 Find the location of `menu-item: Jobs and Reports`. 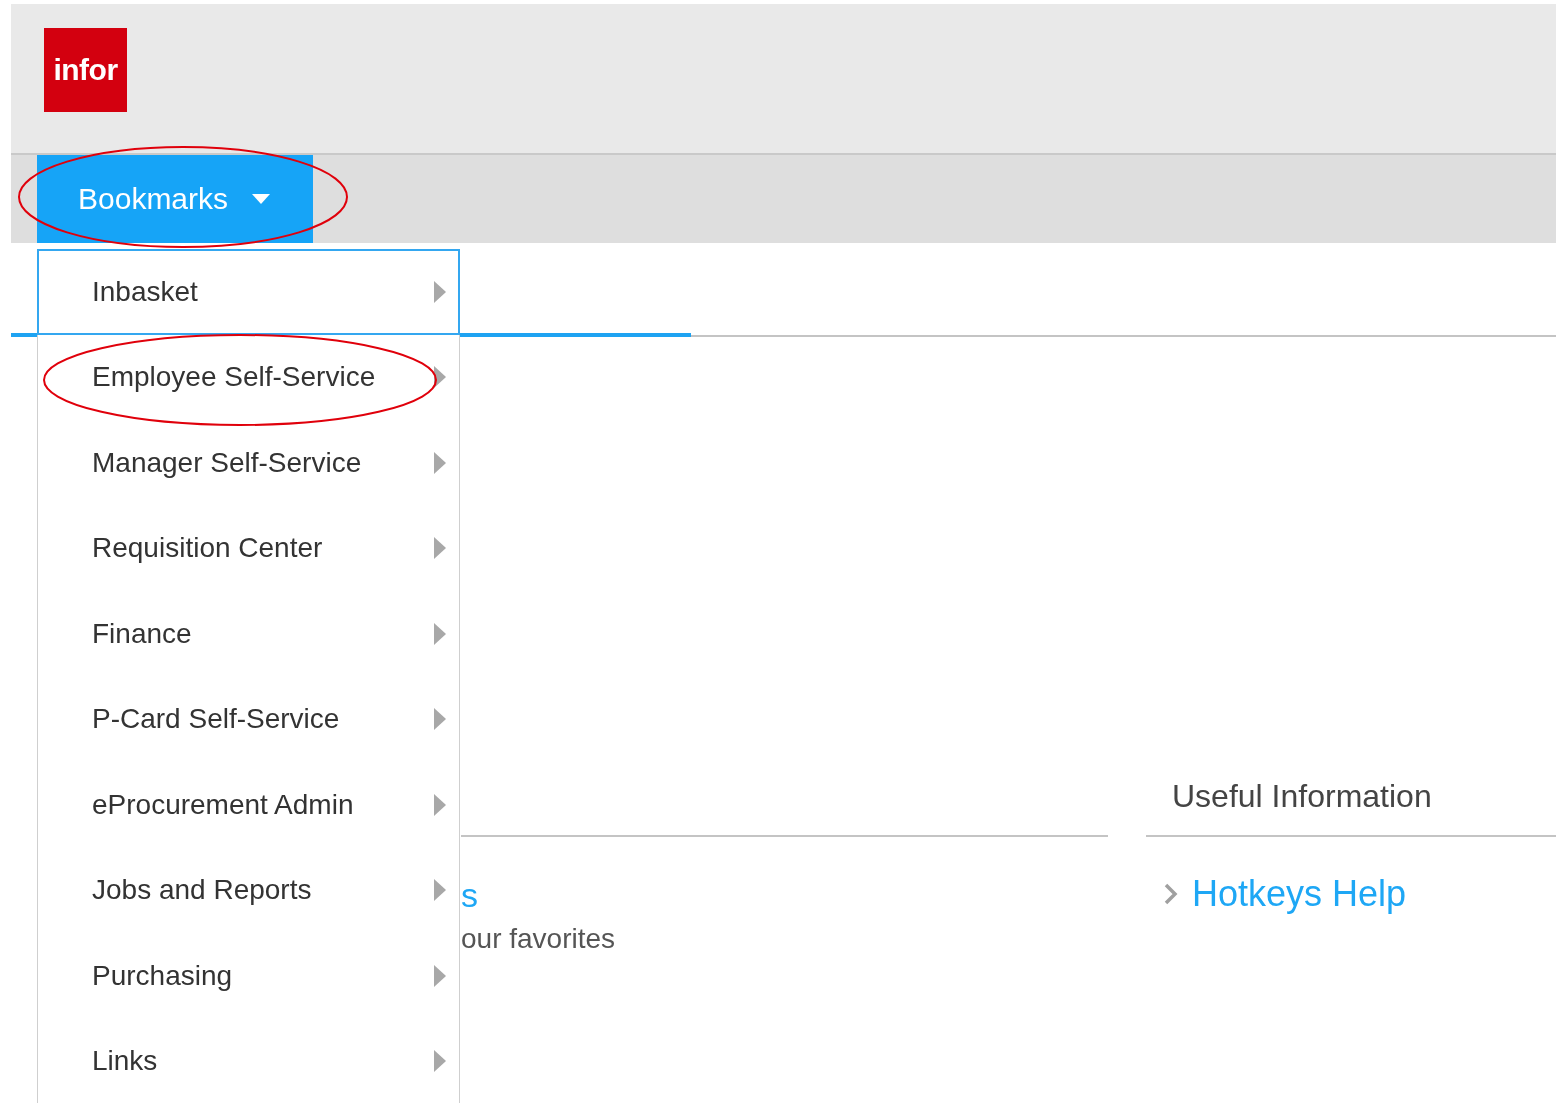

menu-item: Jobs and Reports is located at coordinates (248, 890).